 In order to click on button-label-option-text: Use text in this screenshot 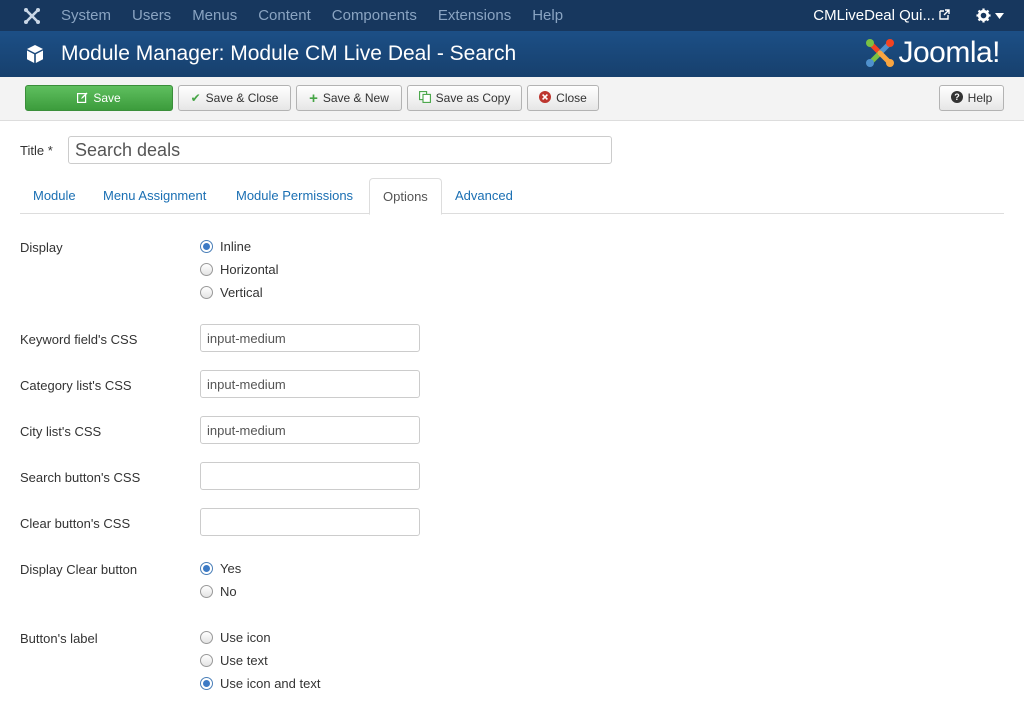, I will do `click(234, 660)`.